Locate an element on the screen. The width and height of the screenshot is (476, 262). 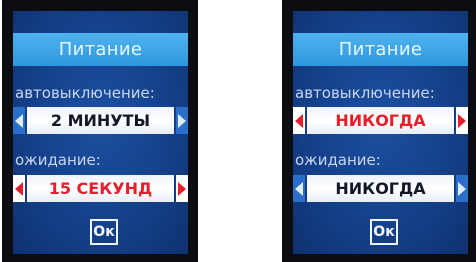
standby-value: 15 СЕКУНД is located at coordinates (100, 188).